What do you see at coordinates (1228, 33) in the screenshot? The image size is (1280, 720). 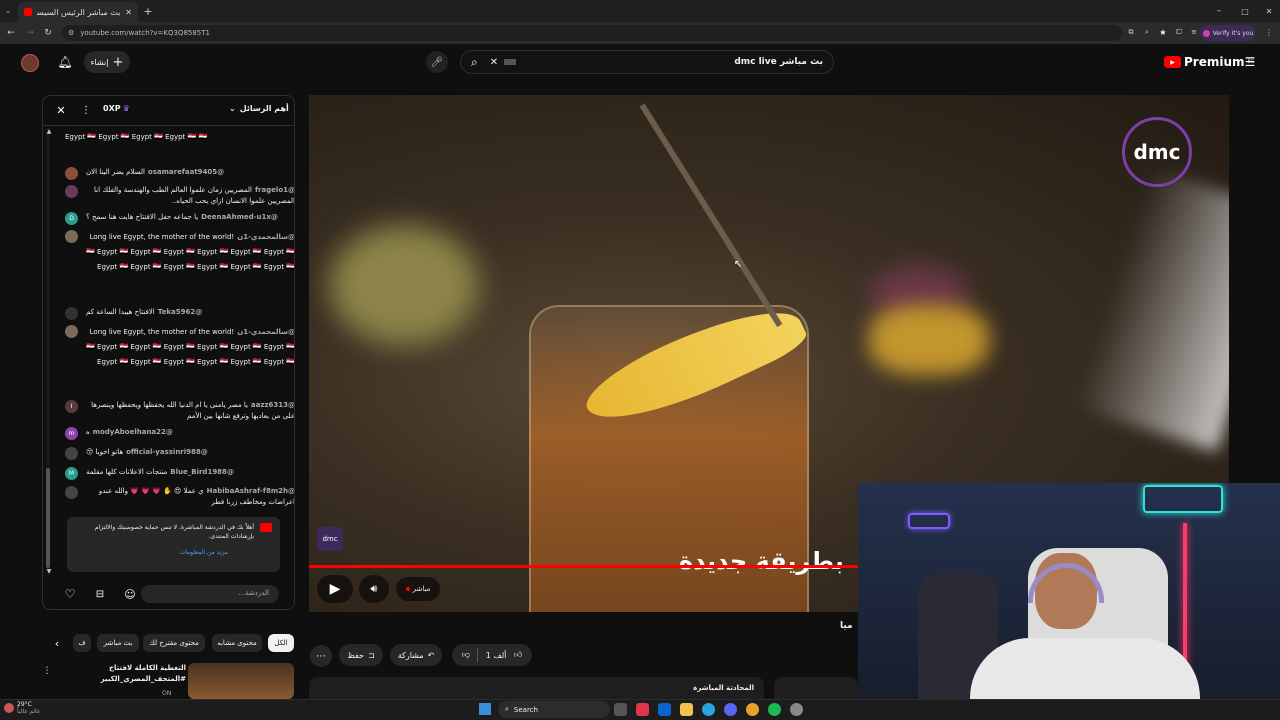 I see `verify-profile-button: Verify it's you` at bounding box center [1228, 33].